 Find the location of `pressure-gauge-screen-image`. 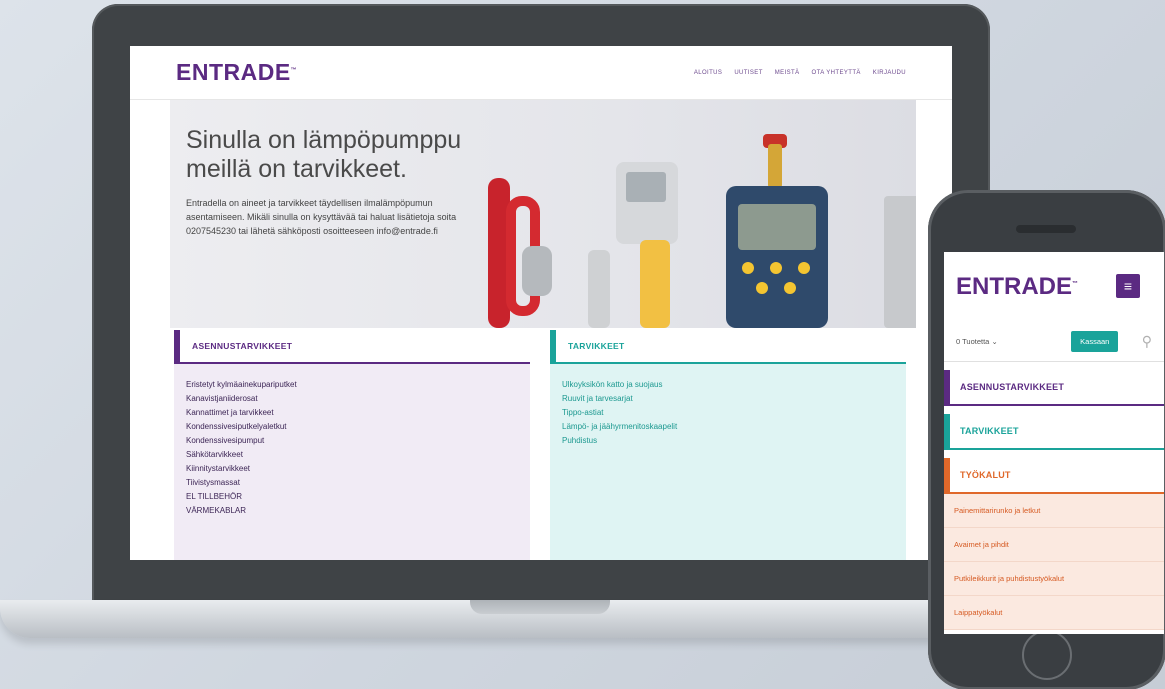

pressure-gauge-screen-image is located at coordinates (777, 227).